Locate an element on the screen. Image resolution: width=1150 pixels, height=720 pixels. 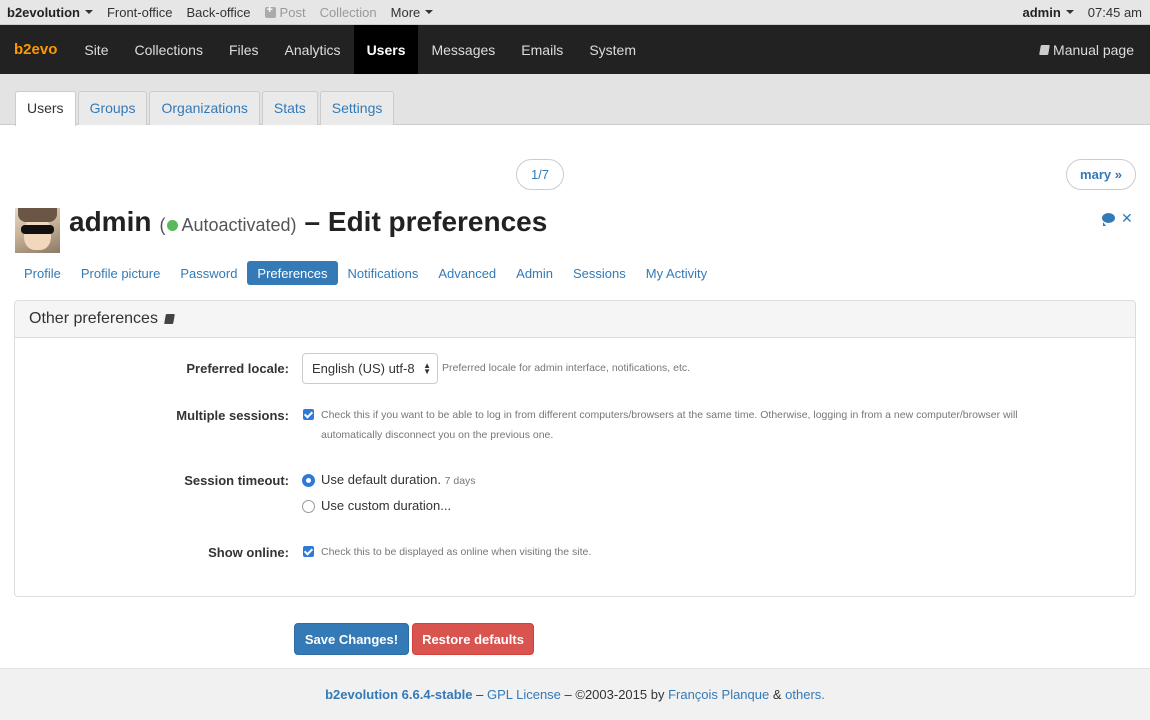
evobar-post: Post is located at coordinates (285, 12).